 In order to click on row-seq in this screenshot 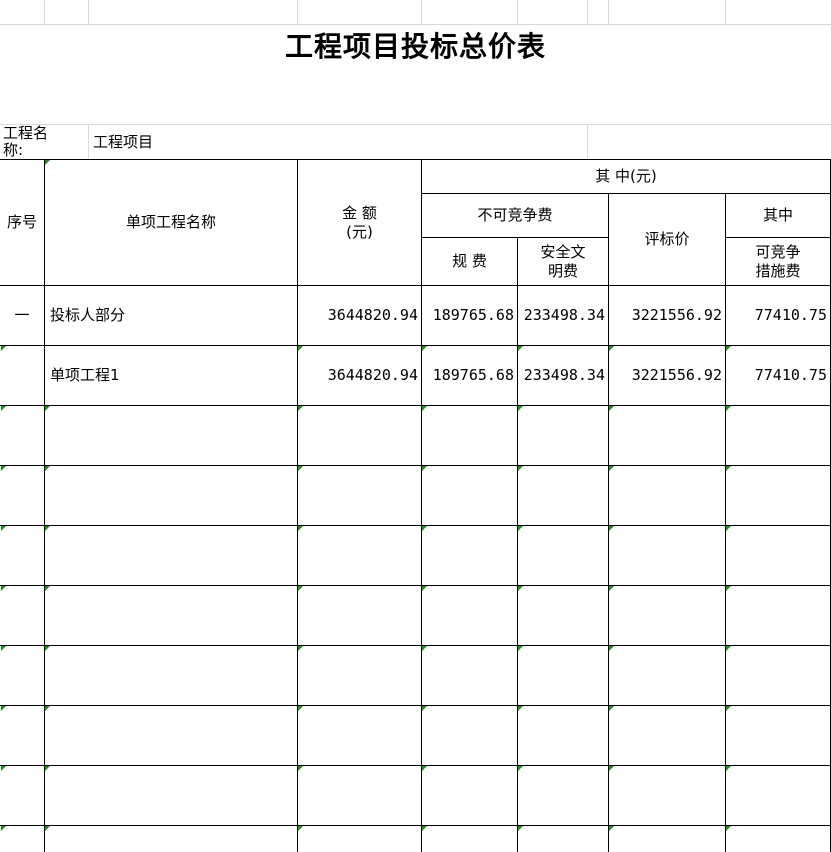, I will do `click(22, 375)`.